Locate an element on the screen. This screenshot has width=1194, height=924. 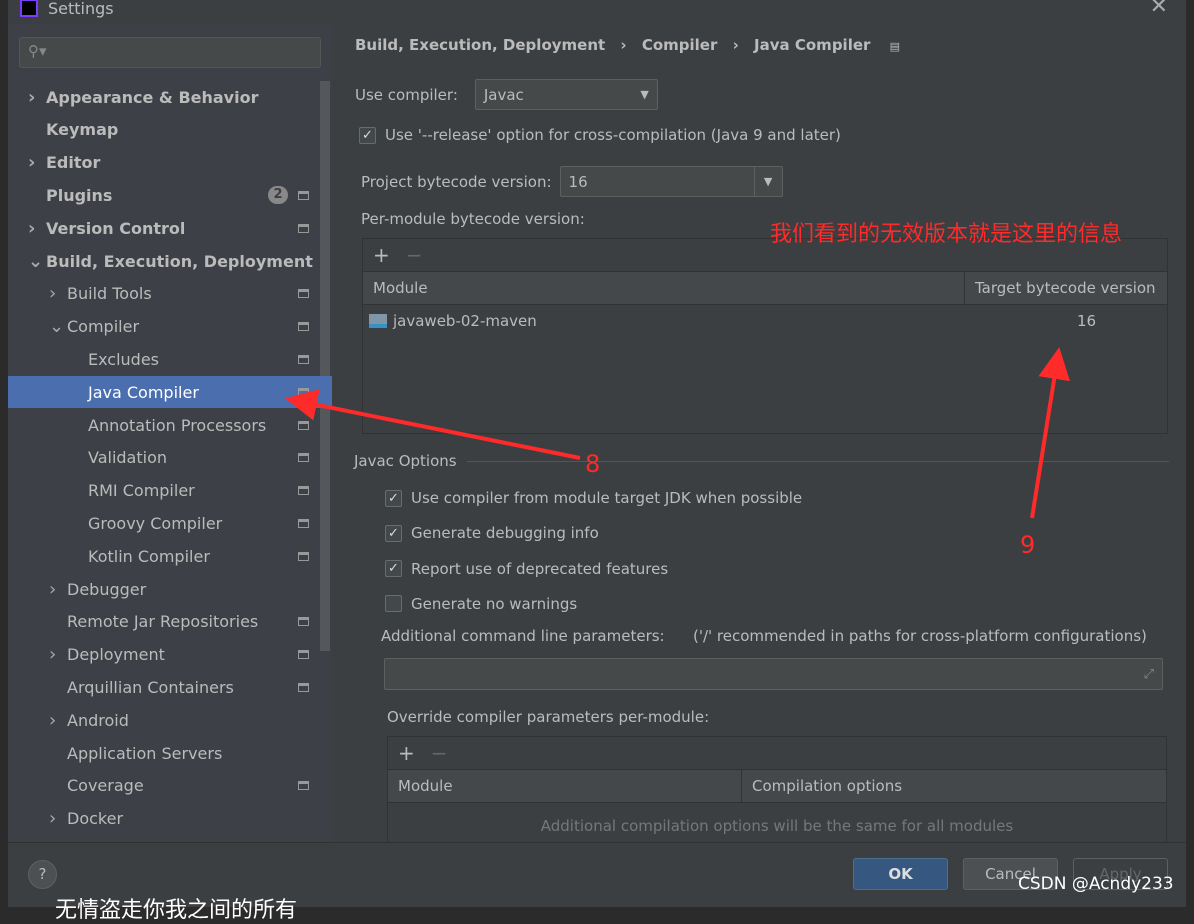
watermark: CSDN @Acndy233 is located at coordinates (1096, 884).